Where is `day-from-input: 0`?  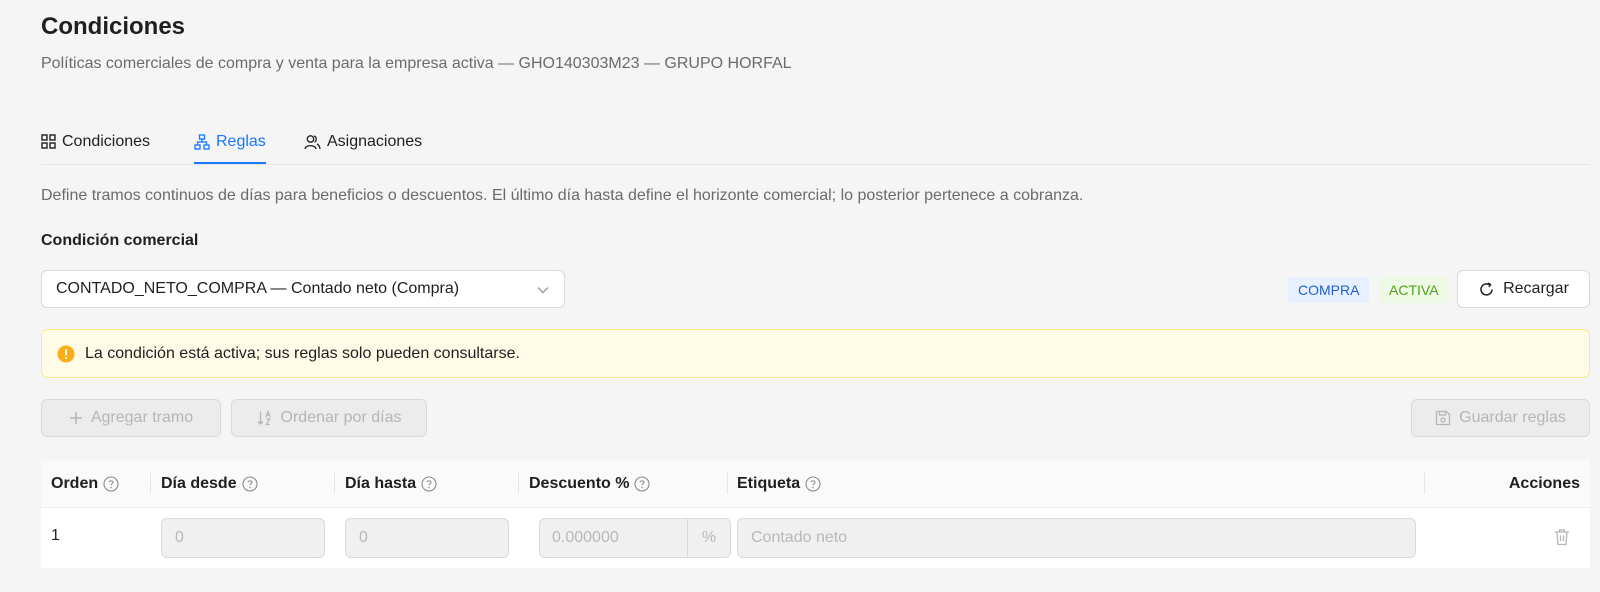 day-from-input: 0 is located at coordinates (243, 538).